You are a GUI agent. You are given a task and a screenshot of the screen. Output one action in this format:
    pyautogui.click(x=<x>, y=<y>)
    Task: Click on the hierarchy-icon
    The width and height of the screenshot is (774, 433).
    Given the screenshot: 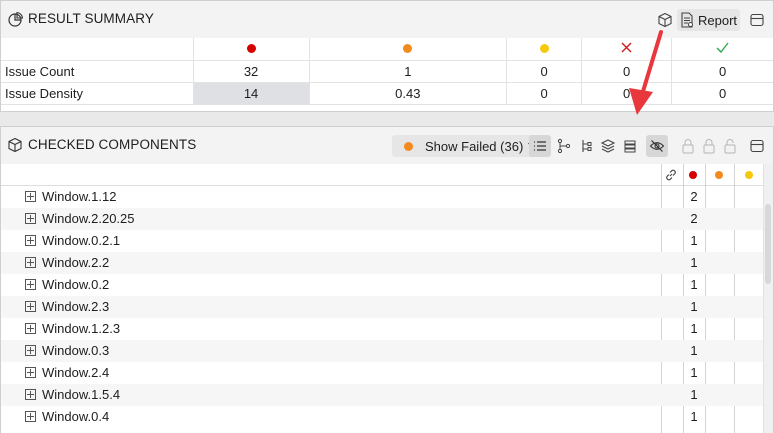 What is the action you would take?
    pyautogui.click(x=564, y=146)
    